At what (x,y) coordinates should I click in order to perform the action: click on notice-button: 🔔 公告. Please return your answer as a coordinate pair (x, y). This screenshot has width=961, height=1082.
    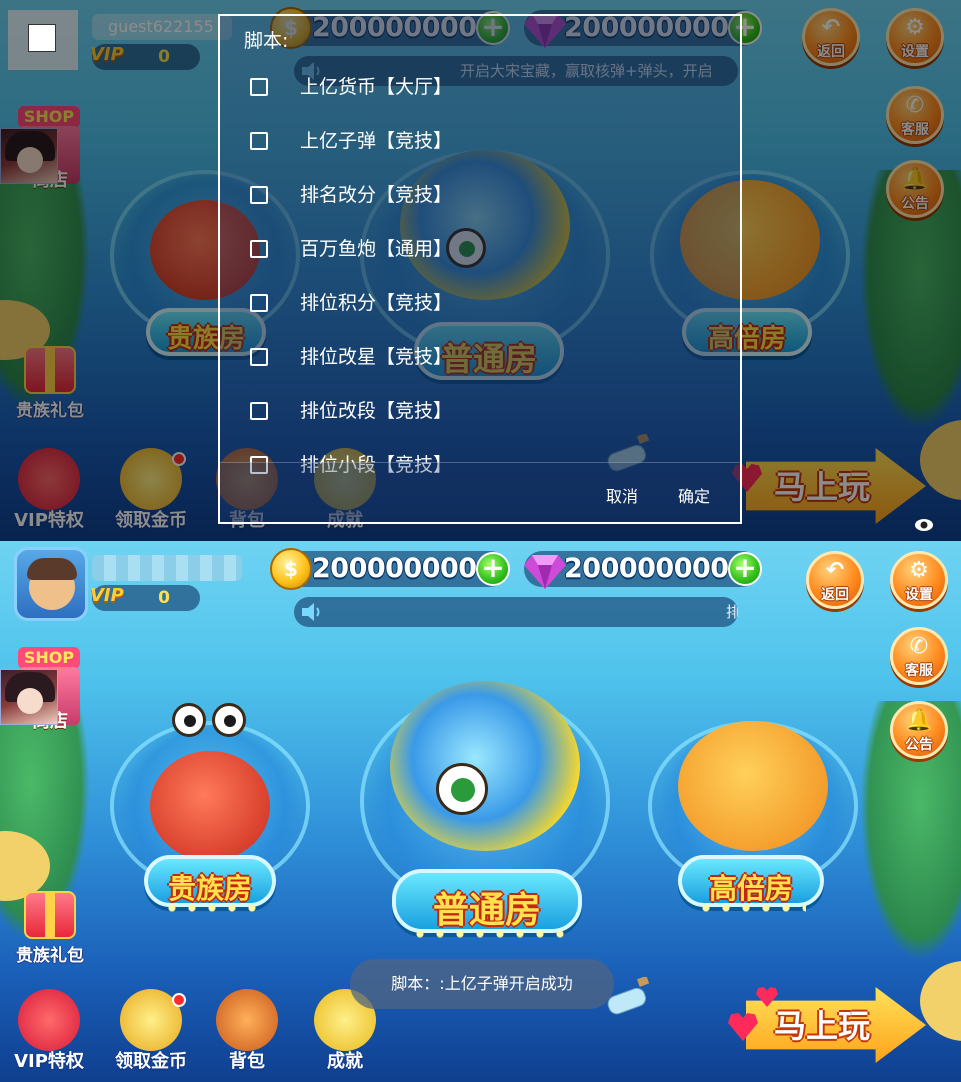
    Looking at the image, I should click on (919, 730).